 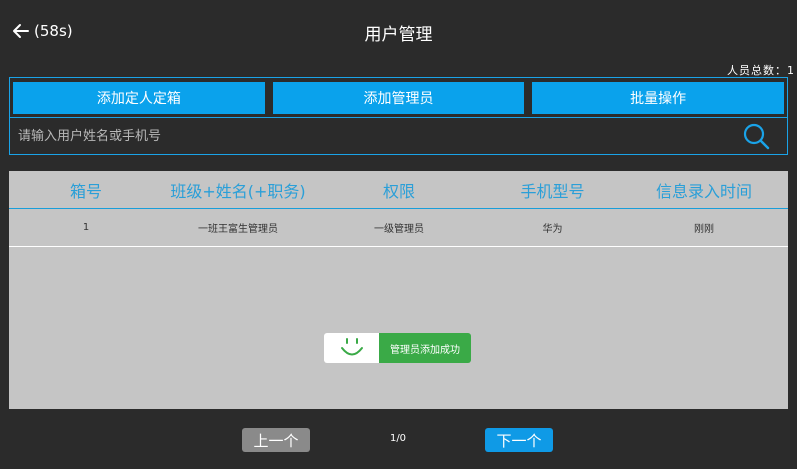 I want to click on search-input, so click(x=375, y=136).